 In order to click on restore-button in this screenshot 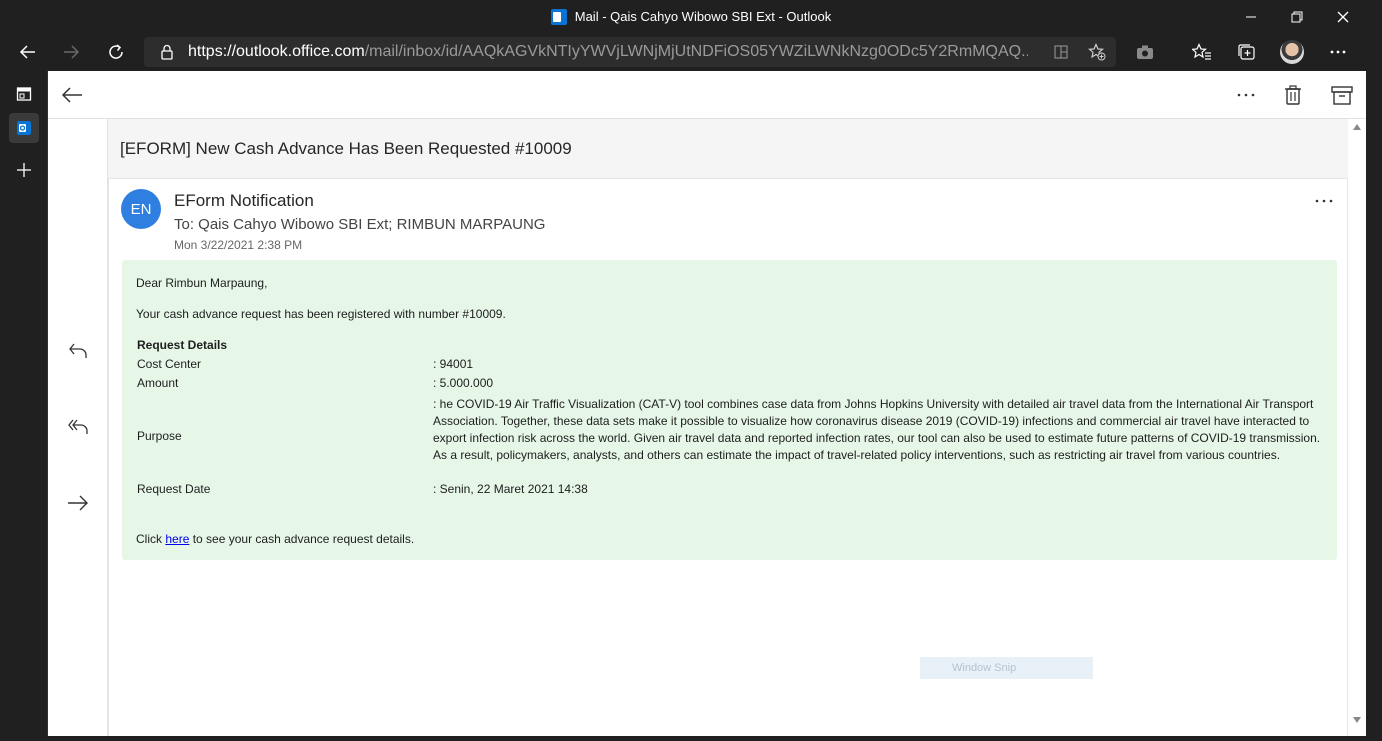, I will do `click(1297, 16)`.